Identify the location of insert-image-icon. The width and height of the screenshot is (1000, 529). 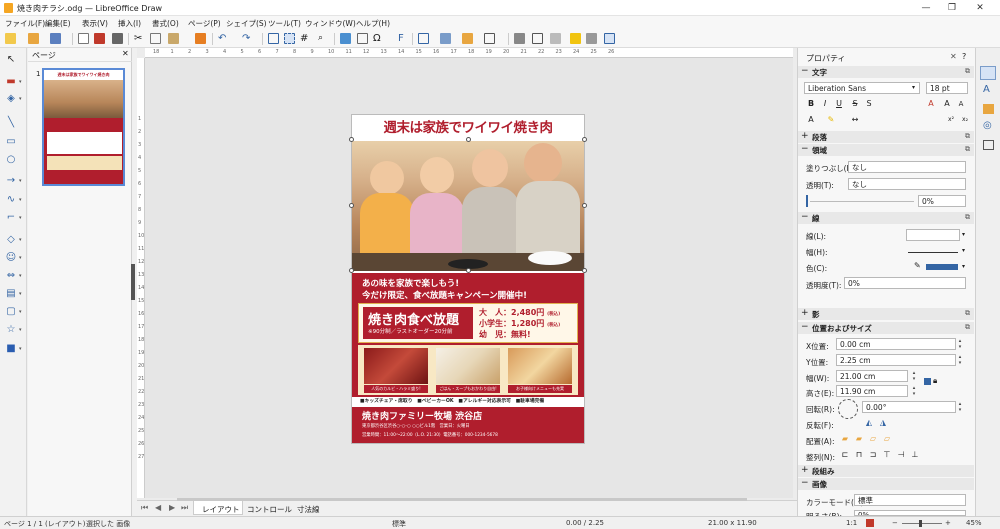
(345, 38).